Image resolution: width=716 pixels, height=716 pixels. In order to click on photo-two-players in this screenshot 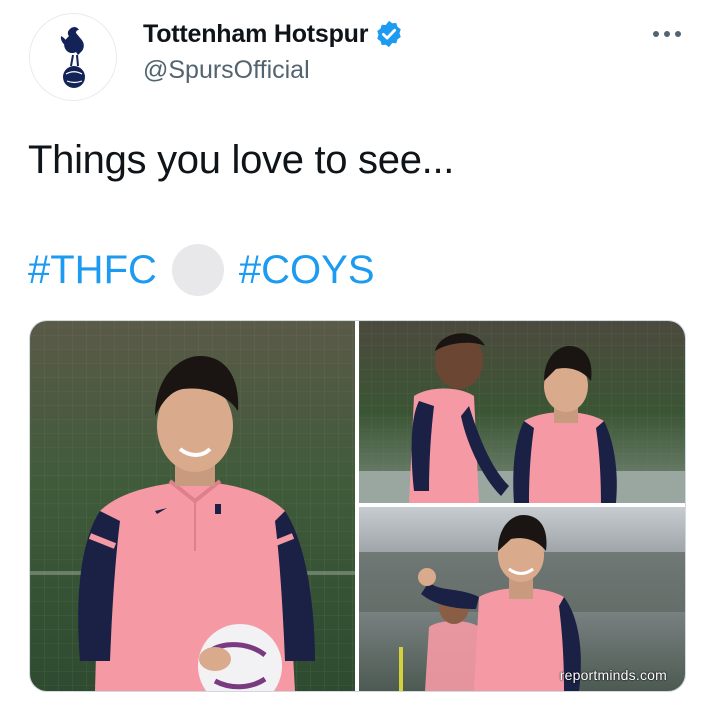, I will do `click(522, 412)`.